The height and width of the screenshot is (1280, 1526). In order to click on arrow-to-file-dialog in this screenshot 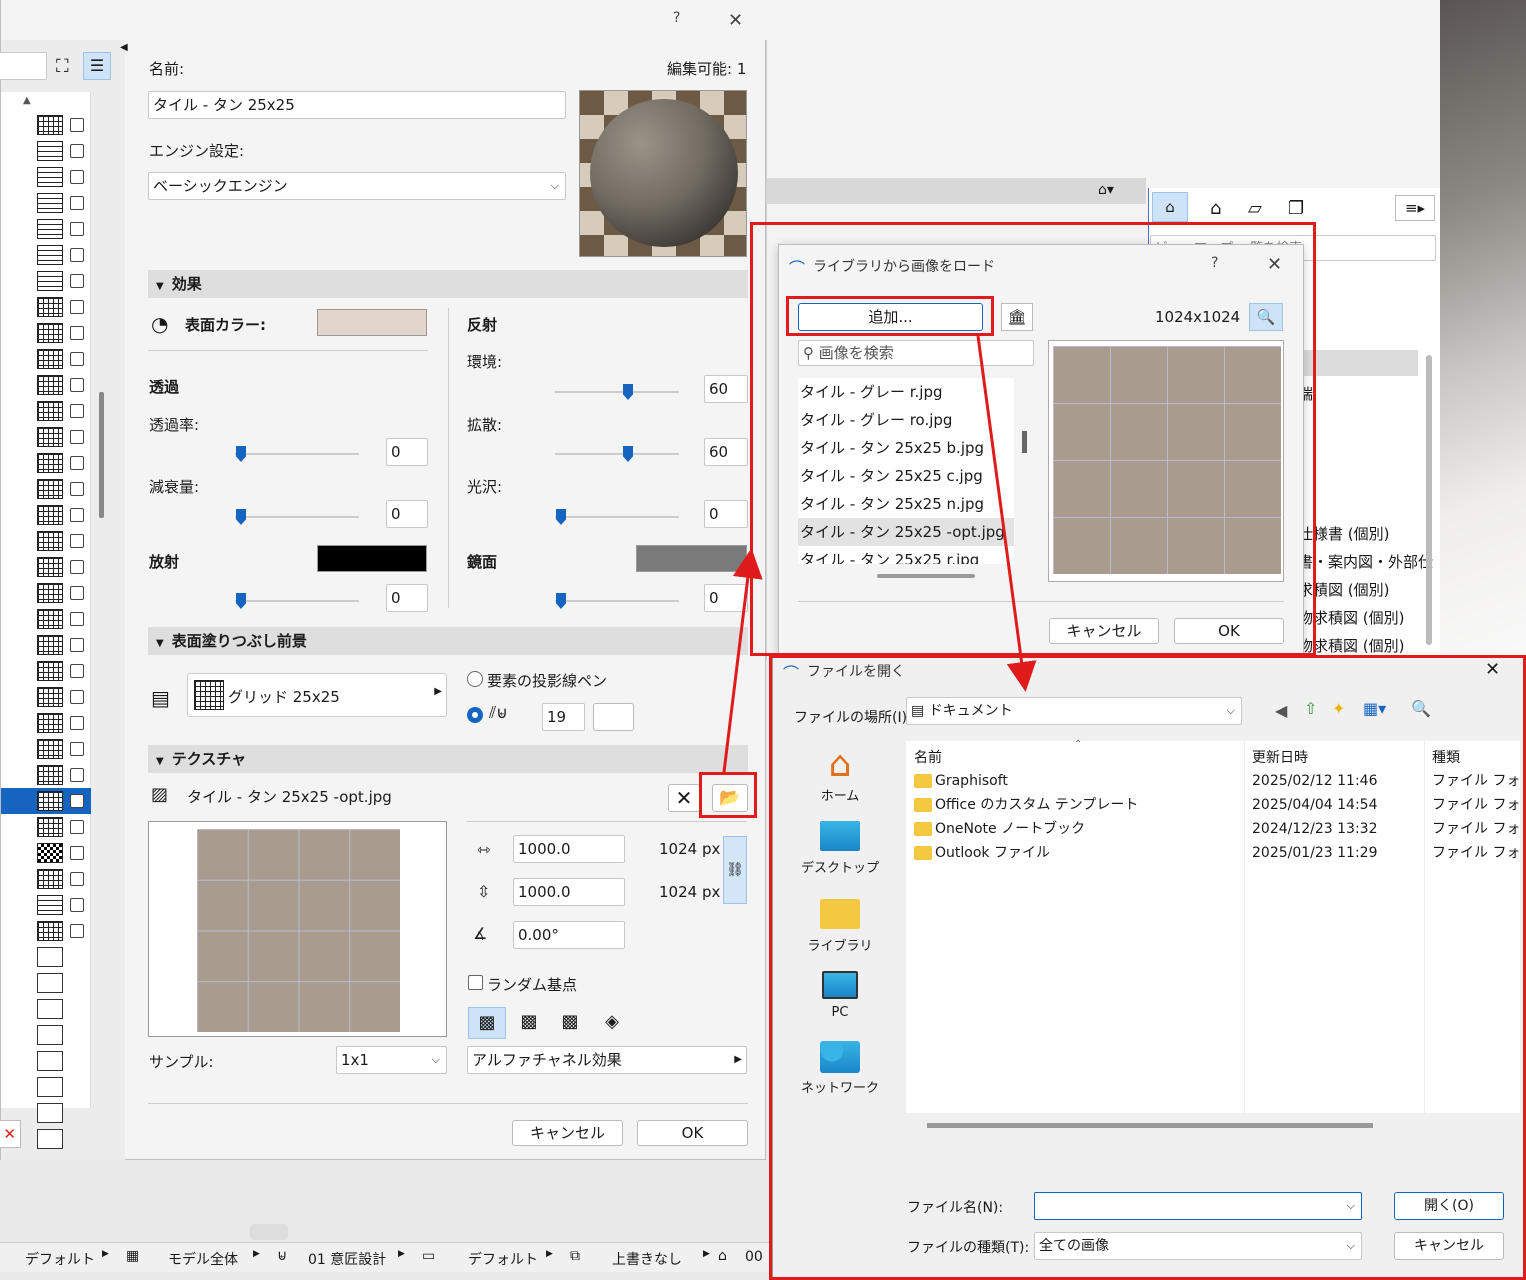, I will do `click(1006, 513)`.